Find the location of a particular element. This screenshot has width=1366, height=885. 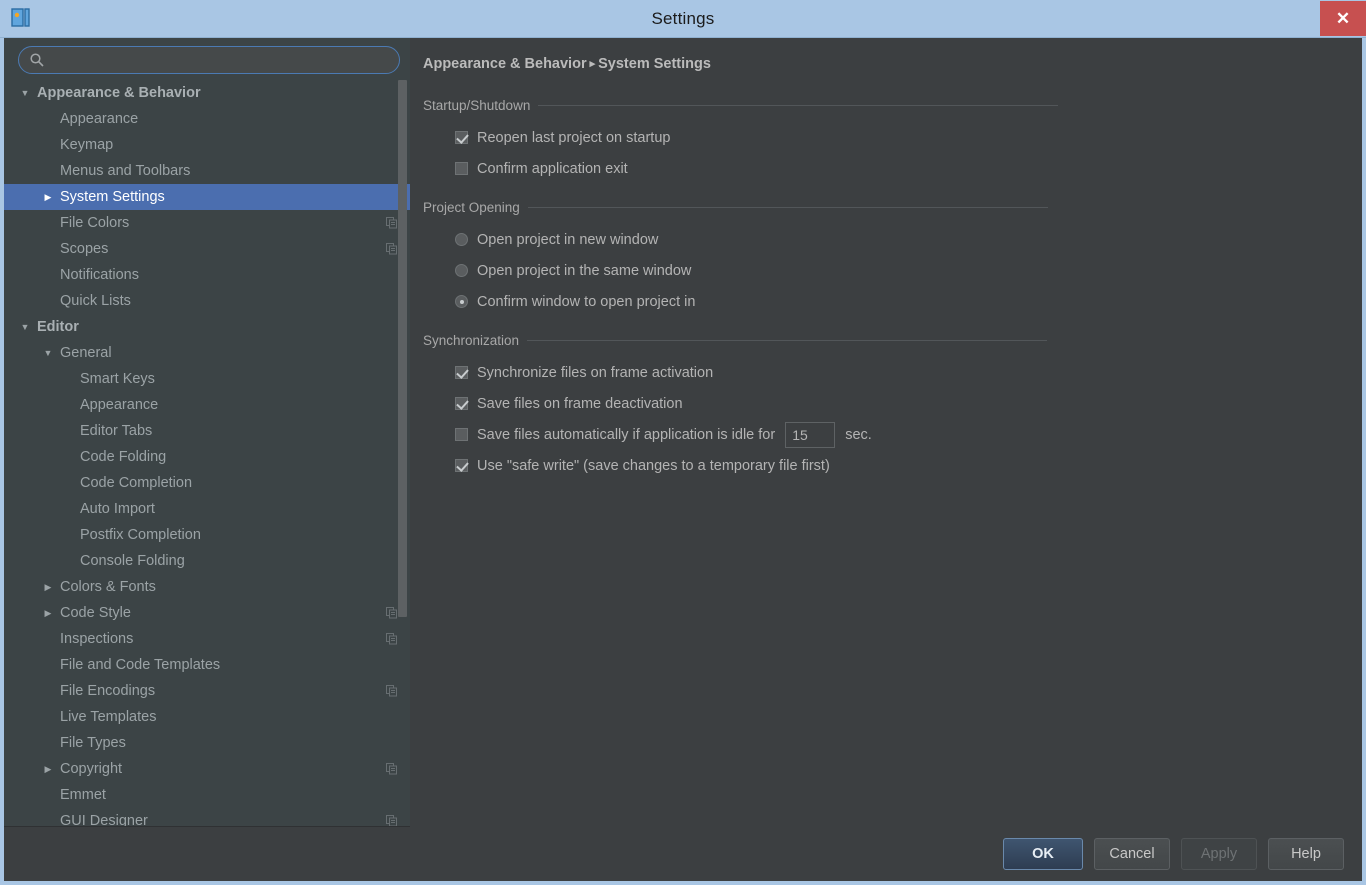

section-title-text: Synchronization is located at coordinates (471, 340).